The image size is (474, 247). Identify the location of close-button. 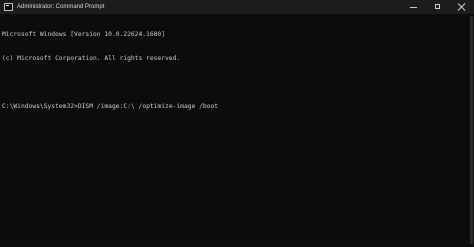
(462, 7).